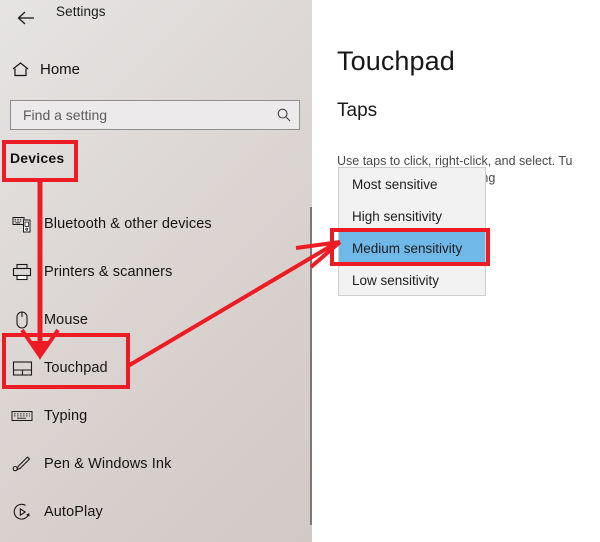  What do you see at coordinates (40, 161) in the screenshot?
I see `devices-highlight-box` at bounding box center [40, 161].